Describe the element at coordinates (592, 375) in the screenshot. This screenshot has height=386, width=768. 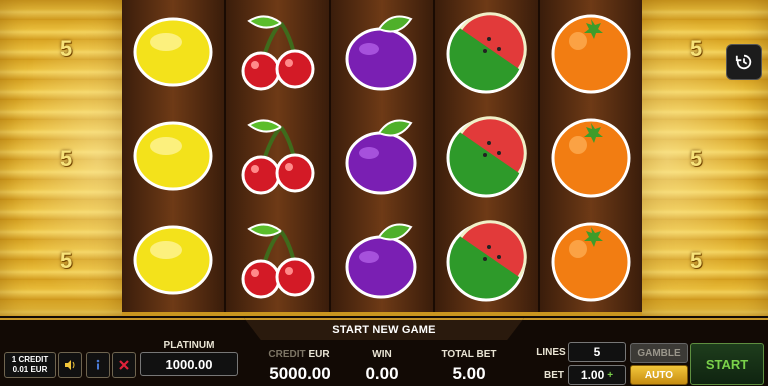
I see `bet-value: 1.00` at that location.